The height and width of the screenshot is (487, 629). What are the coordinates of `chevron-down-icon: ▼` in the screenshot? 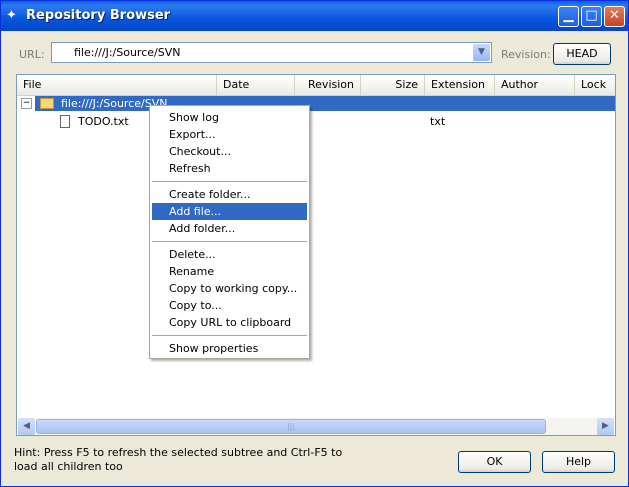 It's located at (481, 52).